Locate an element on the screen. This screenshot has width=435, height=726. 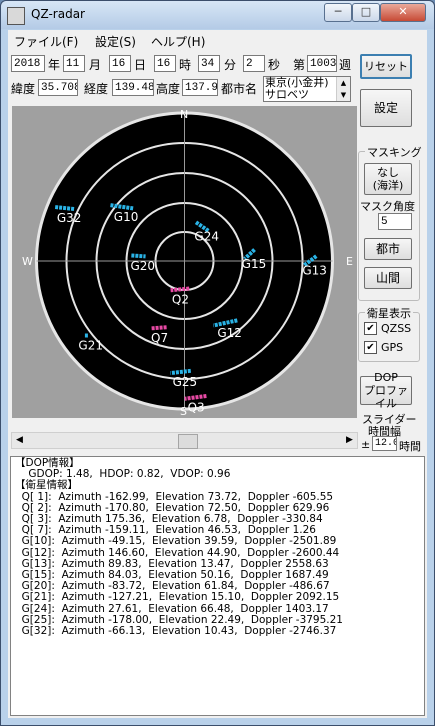
latitude-field: 35.708 is located at coordinates (58, 87).